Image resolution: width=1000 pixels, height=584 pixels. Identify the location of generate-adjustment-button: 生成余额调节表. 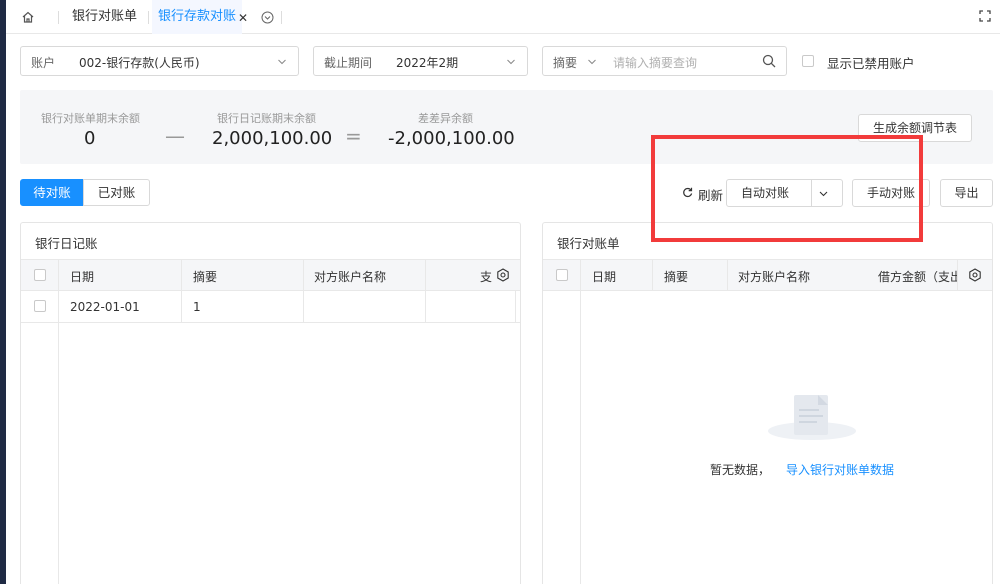
(915, 128).